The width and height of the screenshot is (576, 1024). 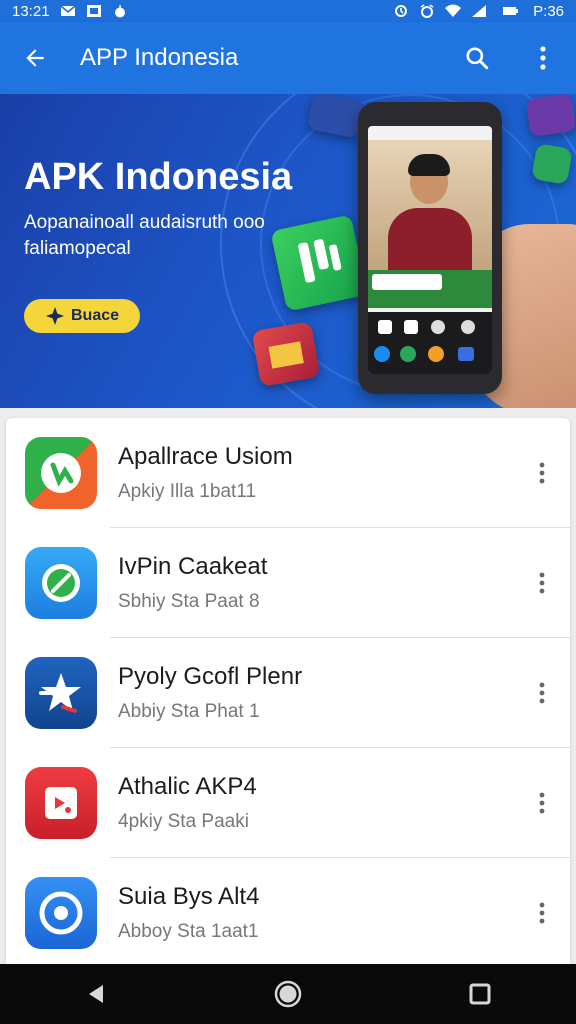 What do you see at coordinates (288, 58) in the screenshot?
I see `app-bar: APP Indonesia` at bounding box center [288, 58].